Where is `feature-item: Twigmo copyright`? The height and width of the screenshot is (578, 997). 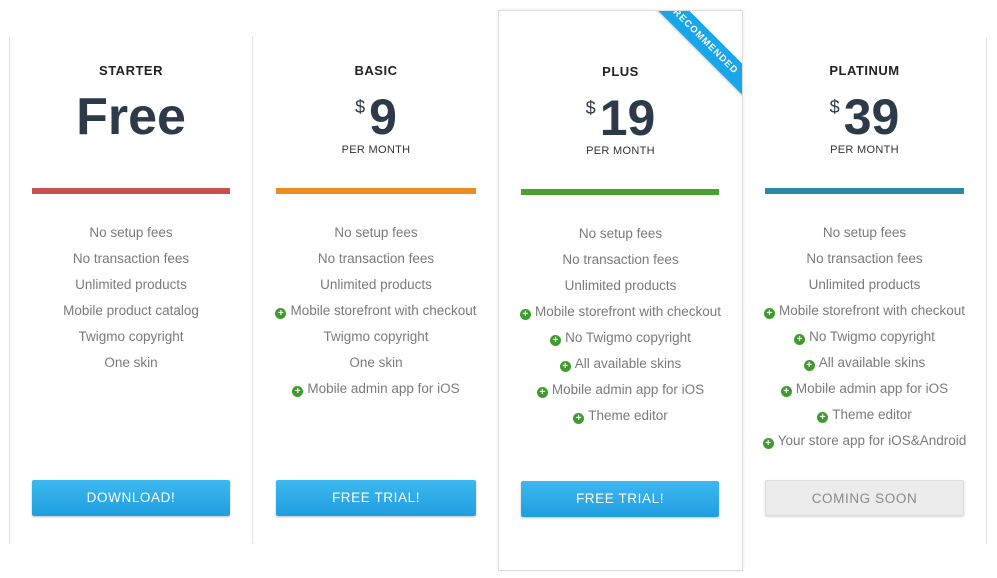 feature-item: Twigmo copyright is located at coordinates (376, 339).